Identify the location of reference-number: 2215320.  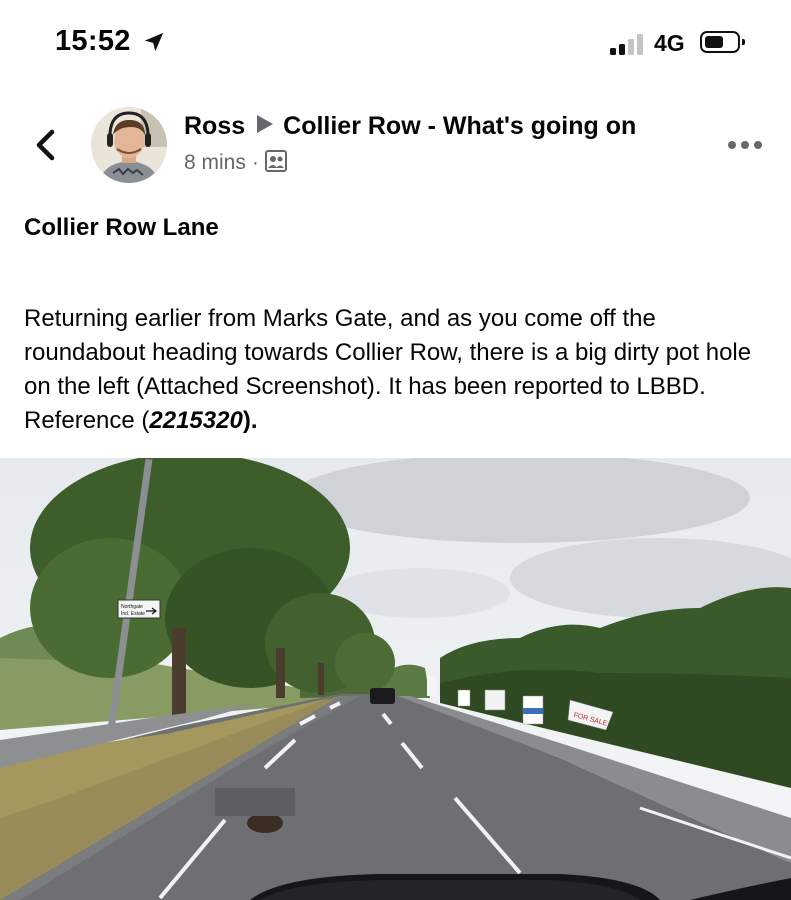
(196, 420).